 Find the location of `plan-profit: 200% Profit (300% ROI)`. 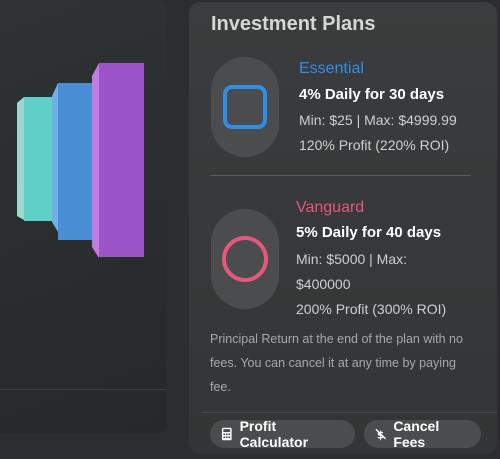

plan-profit: 200% Profit (300% ROI) is located at coordinates (371, 309).